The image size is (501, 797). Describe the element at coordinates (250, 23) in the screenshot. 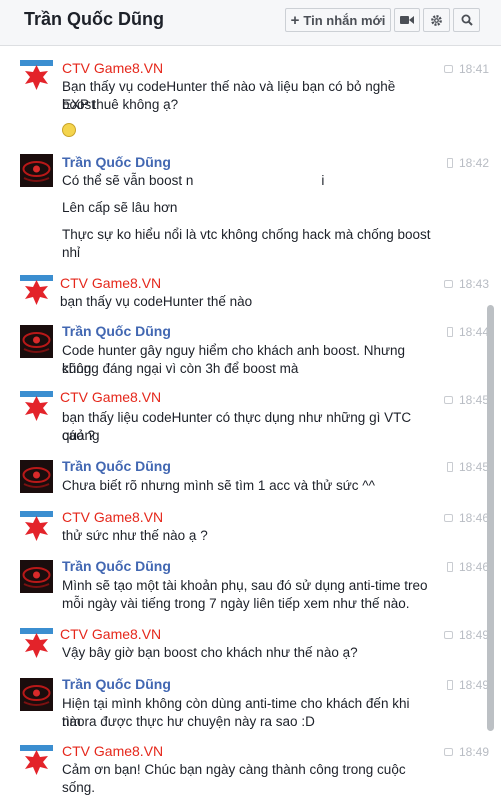

I see `conversation-header: Trần Quốc Dũng + Tin nhắn mới` at that location.